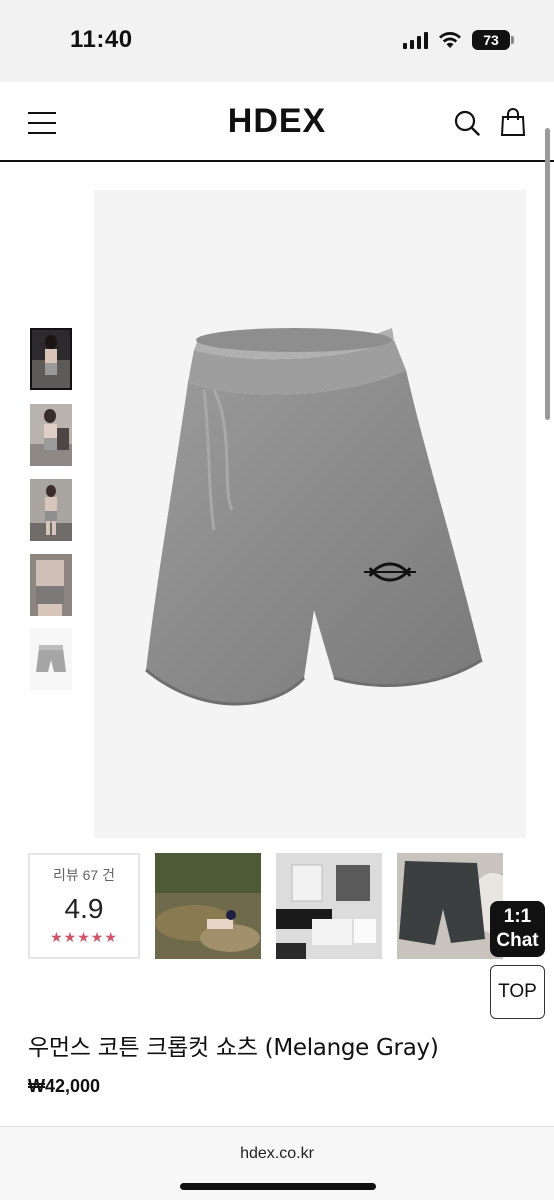  I want to click on url-text: hdex.co.kr, so click(277, 1154).